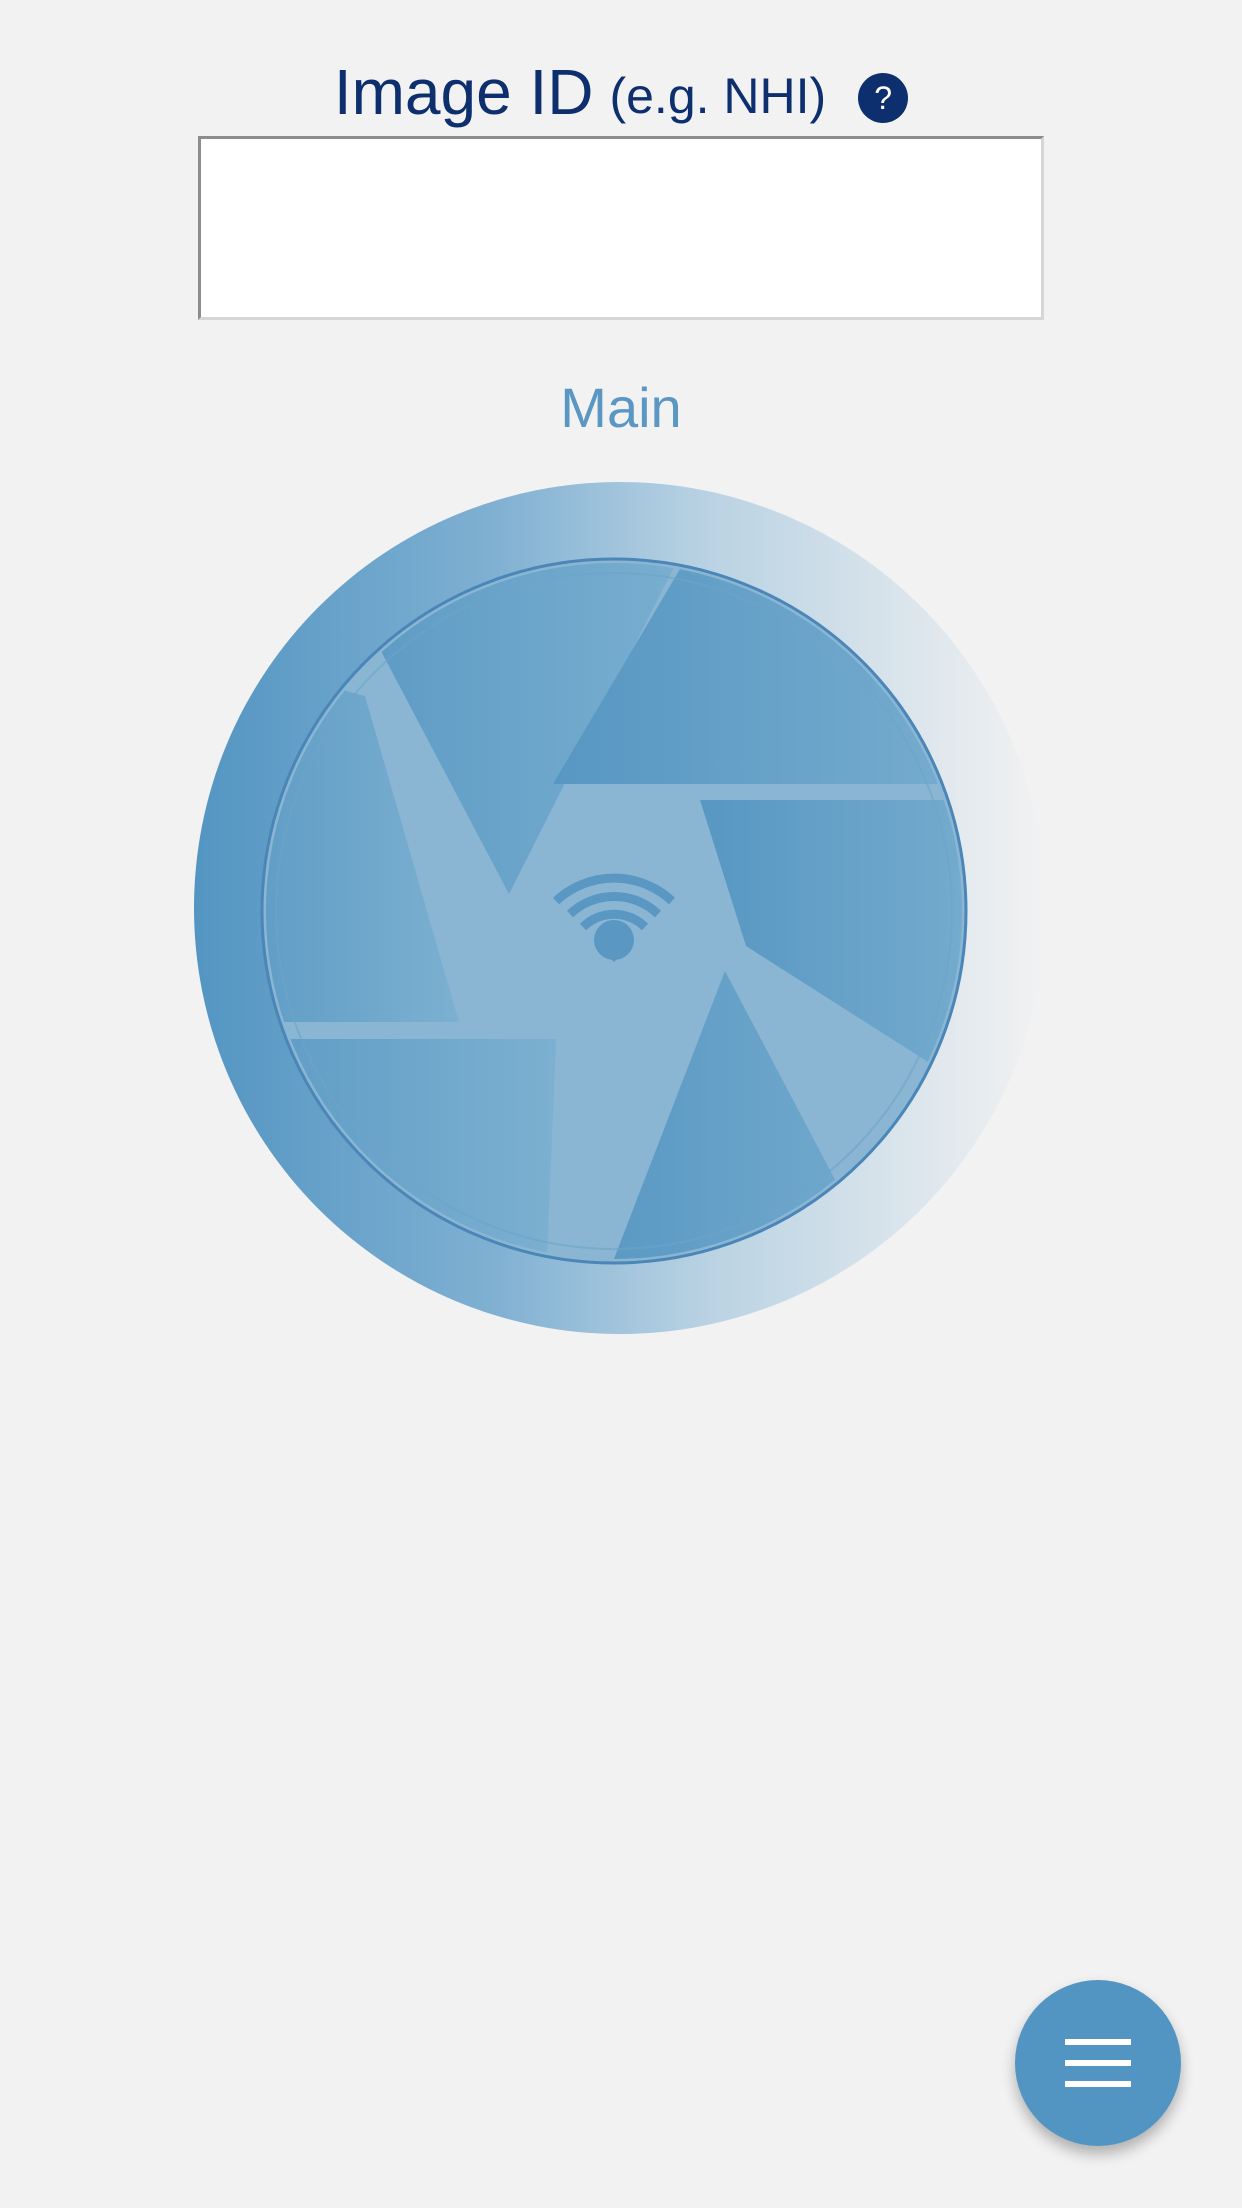  Describe the element at coordinates (718, 96) in the screenshot. I see `page-subtitle: (e.g. NHI)` at that location.